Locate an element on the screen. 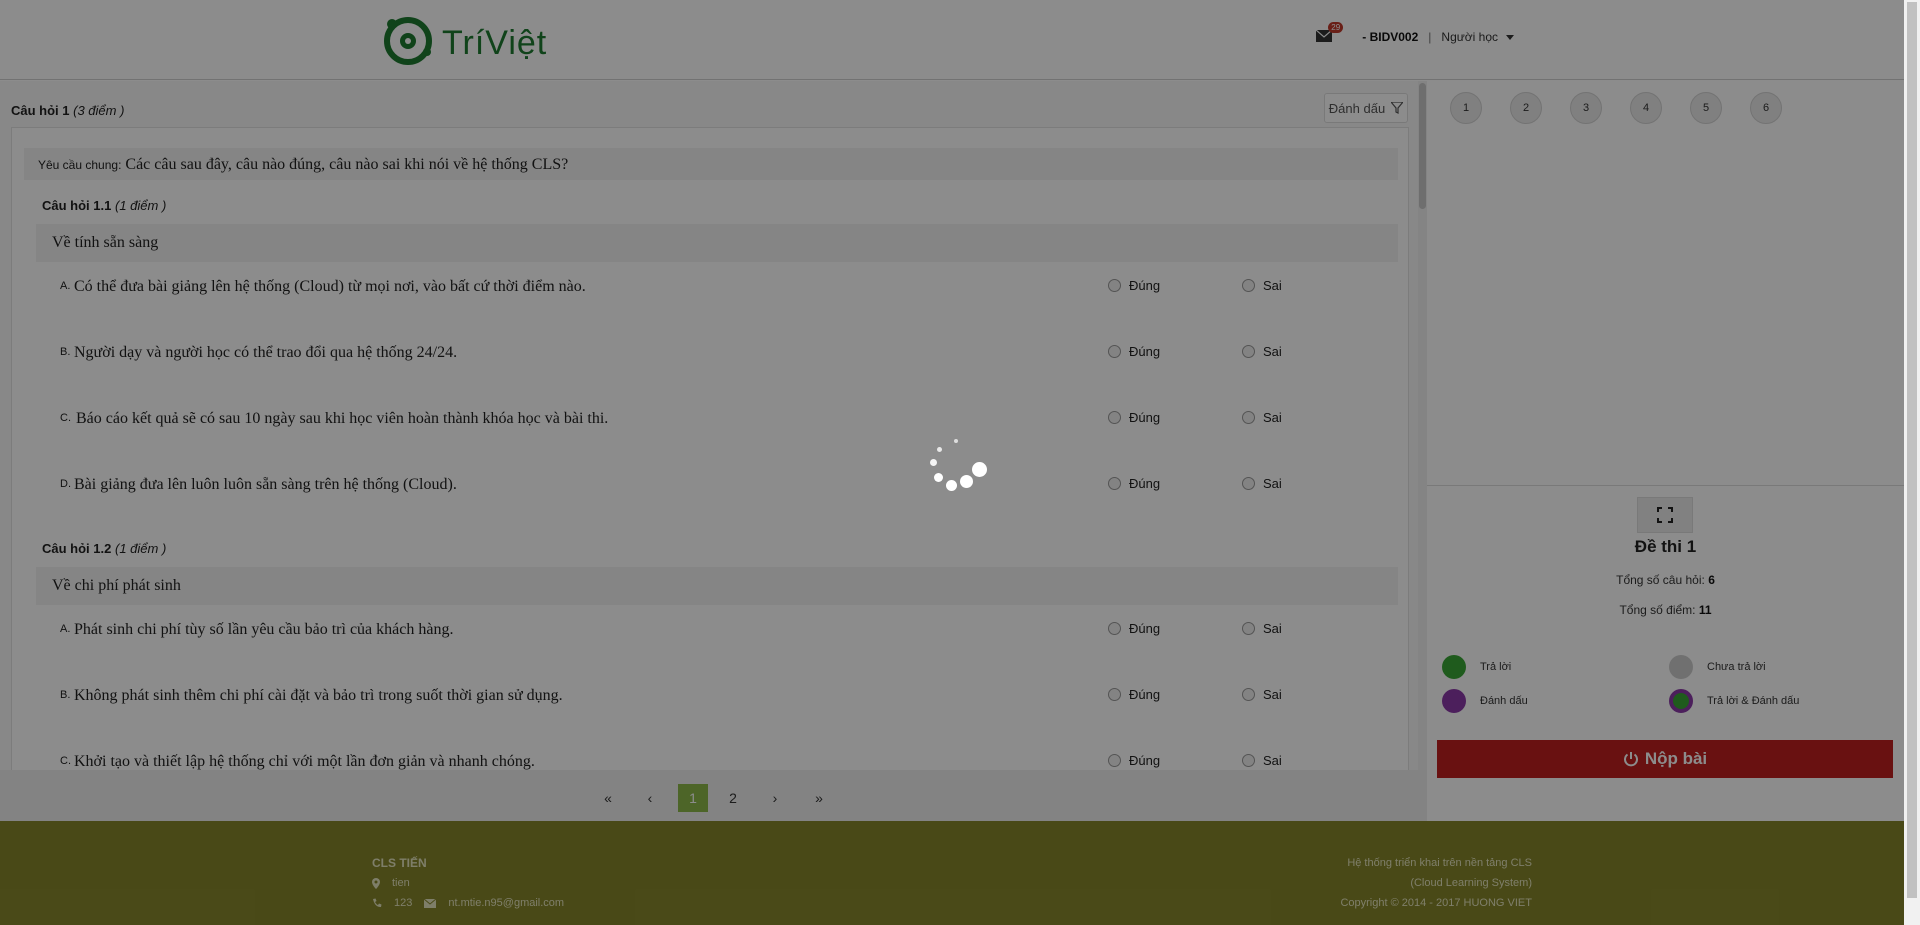  loading-spinner-icon is located at coordinates (953, 465).